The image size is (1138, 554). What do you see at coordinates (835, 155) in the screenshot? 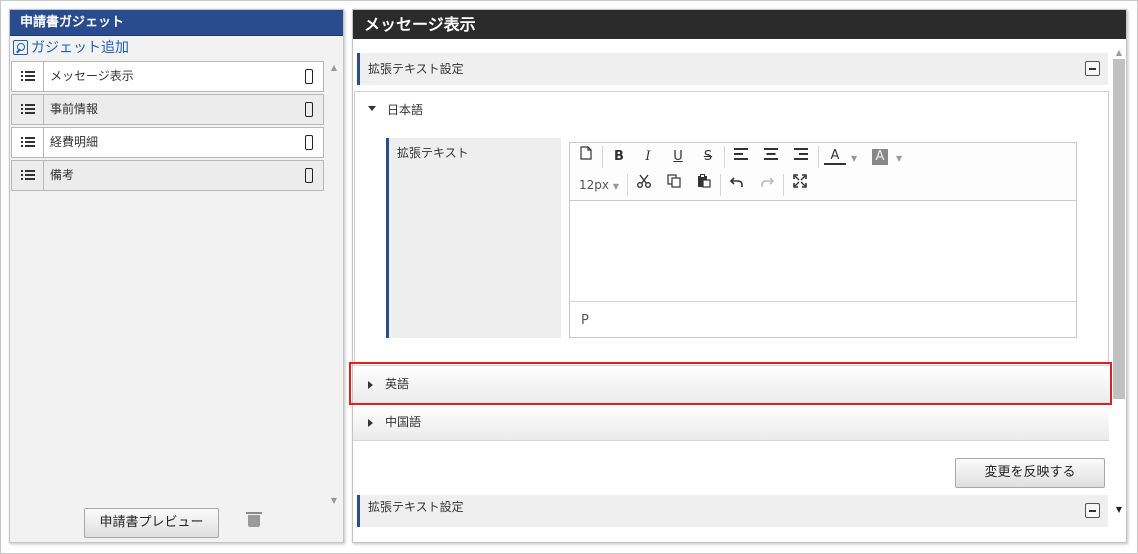
I see `text-color-icon: A` at bounding box center [835, 155].